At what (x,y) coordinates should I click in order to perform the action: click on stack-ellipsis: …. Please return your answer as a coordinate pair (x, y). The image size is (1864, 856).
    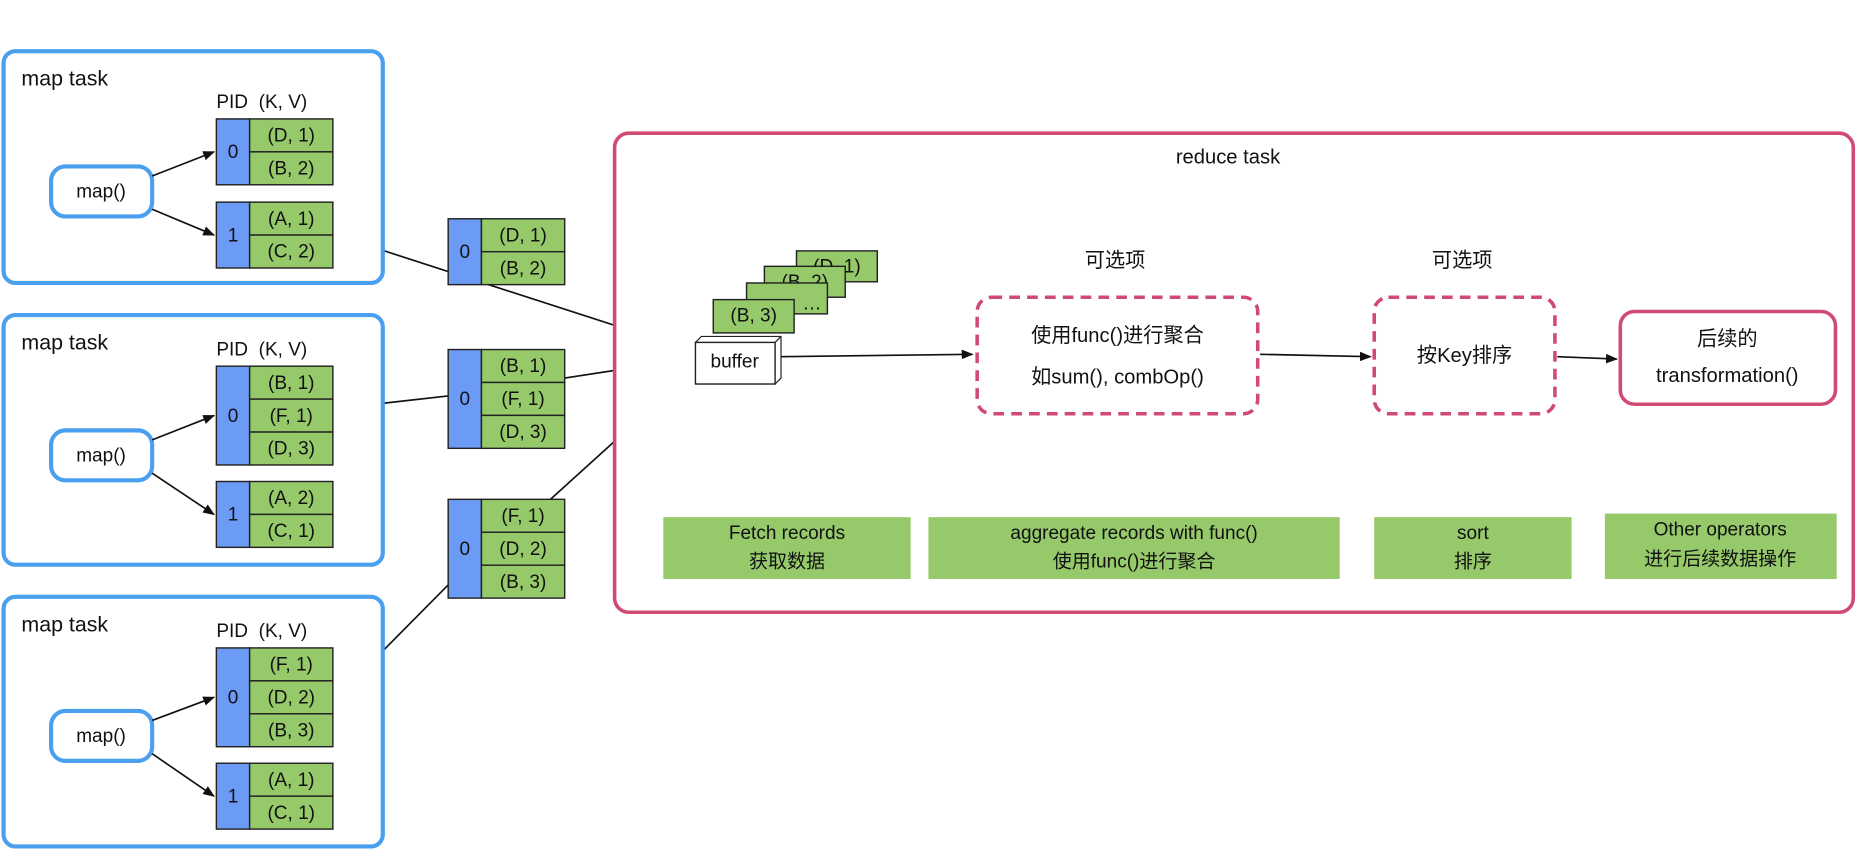
    Looking at the image, I should click on (811, 303).